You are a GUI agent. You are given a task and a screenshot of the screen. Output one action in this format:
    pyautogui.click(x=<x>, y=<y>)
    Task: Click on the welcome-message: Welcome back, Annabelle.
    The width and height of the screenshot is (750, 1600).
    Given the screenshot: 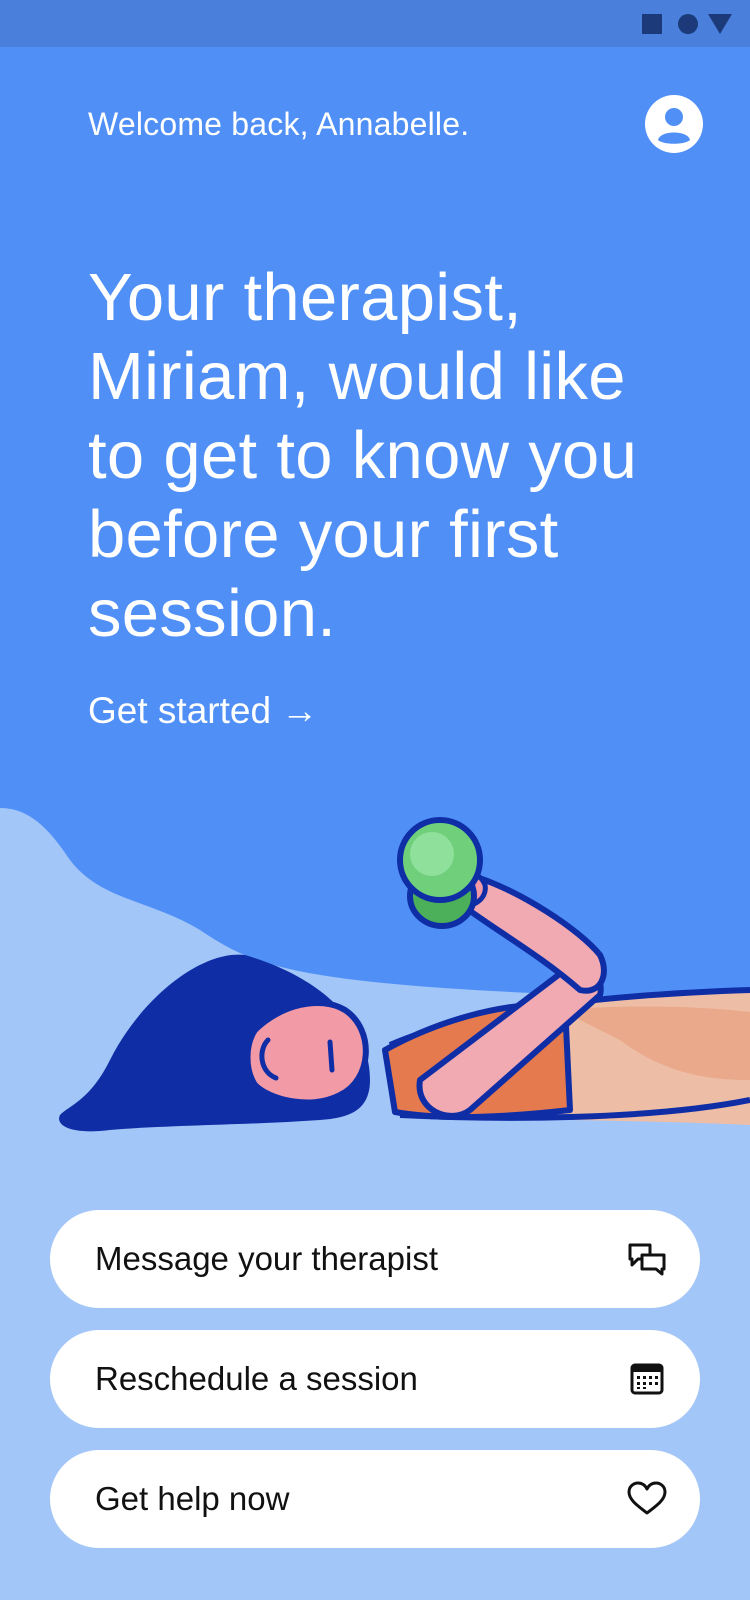 What is the action you would take?
    pyautogui.click(x=279, y=124)
    